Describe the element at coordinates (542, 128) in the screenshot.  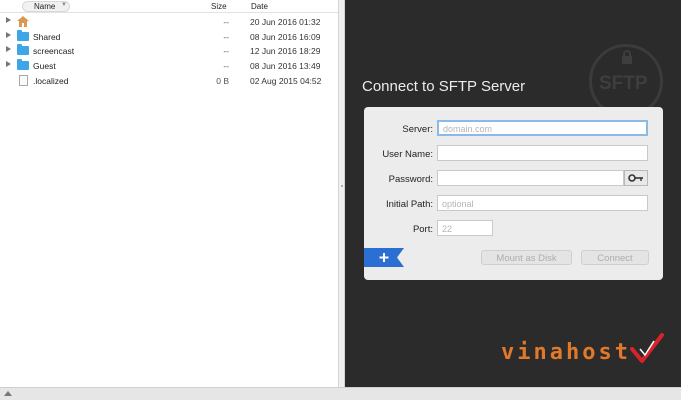
I see `server-input: domain.com` at that location.